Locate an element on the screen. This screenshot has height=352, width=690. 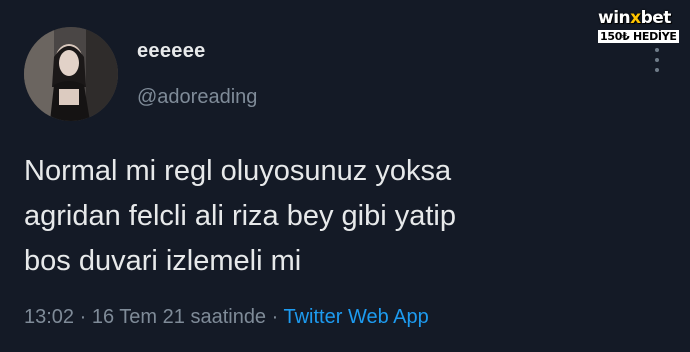
tweet-text-line: bos duvari izlemeli mi is located at coordinates (163, 261).